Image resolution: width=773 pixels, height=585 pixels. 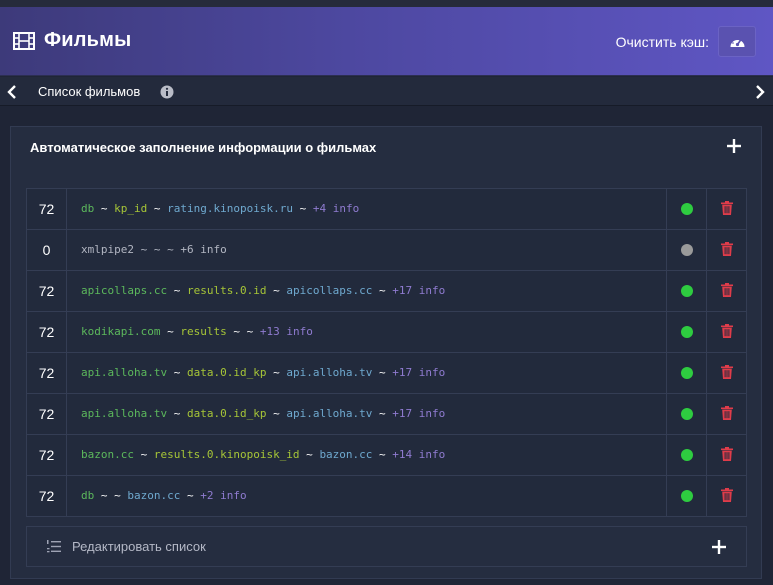 What do you see at coordinates (24, 41) in the screenshot?
I see `film-icon` at bounding box center [24, 41].